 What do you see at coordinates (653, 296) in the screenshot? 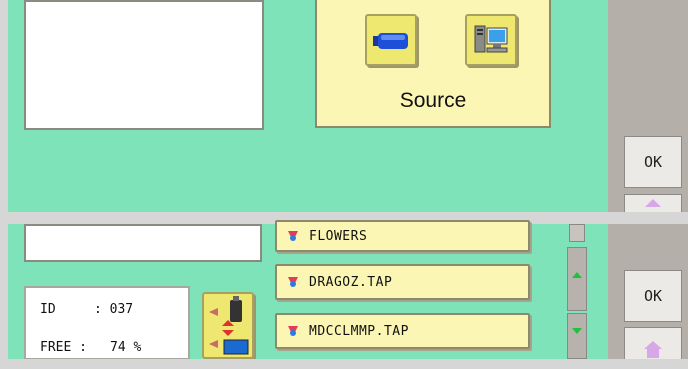
I see `bottom-ok-button: OK` at bounding box center [653, 296].